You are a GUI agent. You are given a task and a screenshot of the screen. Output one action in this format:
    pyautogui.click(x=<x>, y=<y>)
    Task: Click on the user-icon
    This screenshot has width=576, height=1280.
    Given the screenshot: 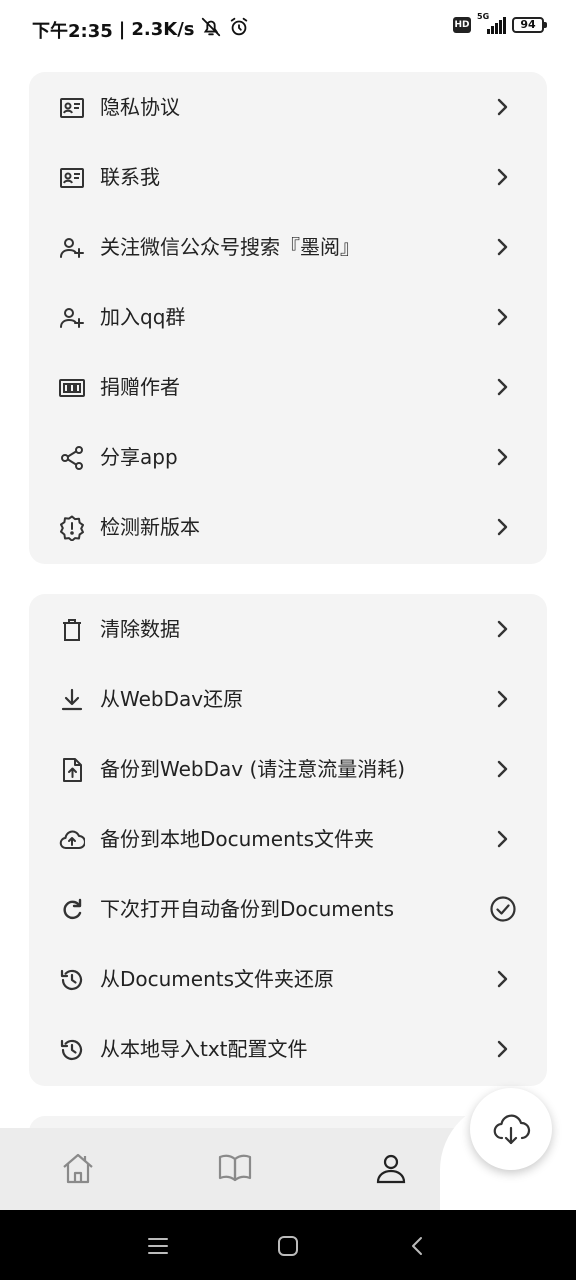 What is the action you would take?
    pyautogui.click(x=393, y=1170)
    